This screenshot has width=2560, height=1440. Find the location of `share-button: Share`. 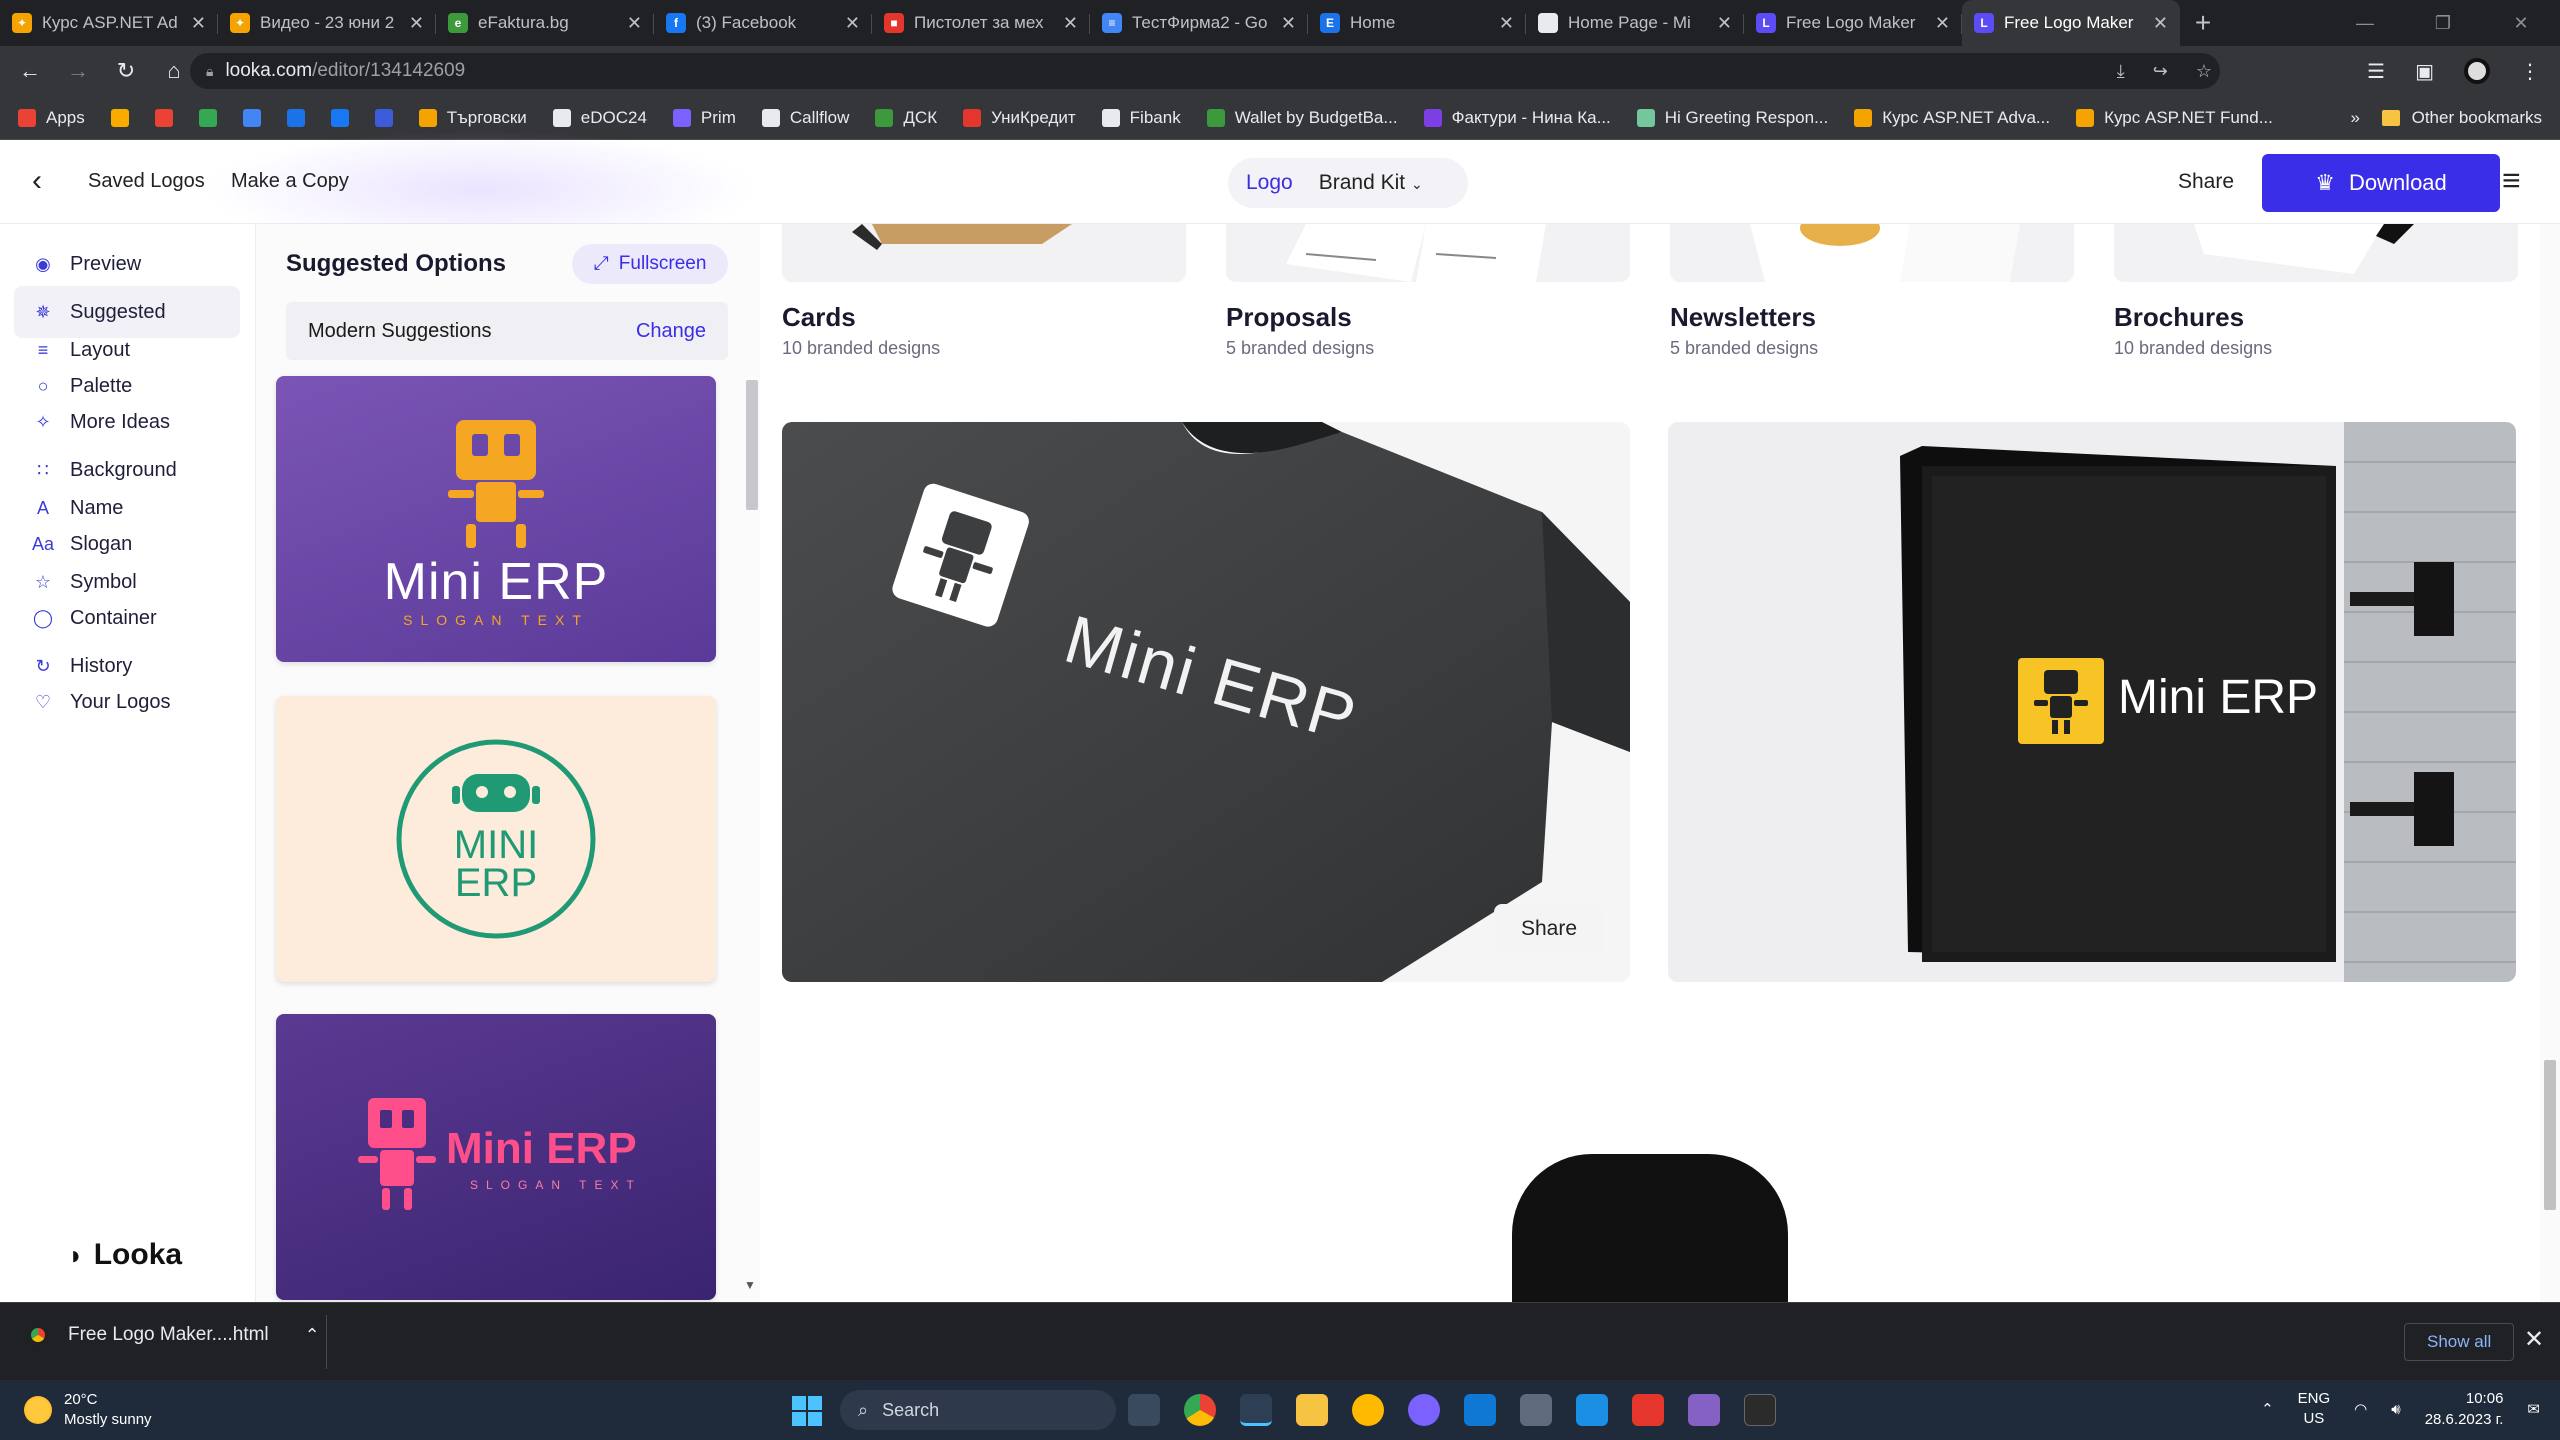

share-button: Share is located at coordinates (2206, 182).